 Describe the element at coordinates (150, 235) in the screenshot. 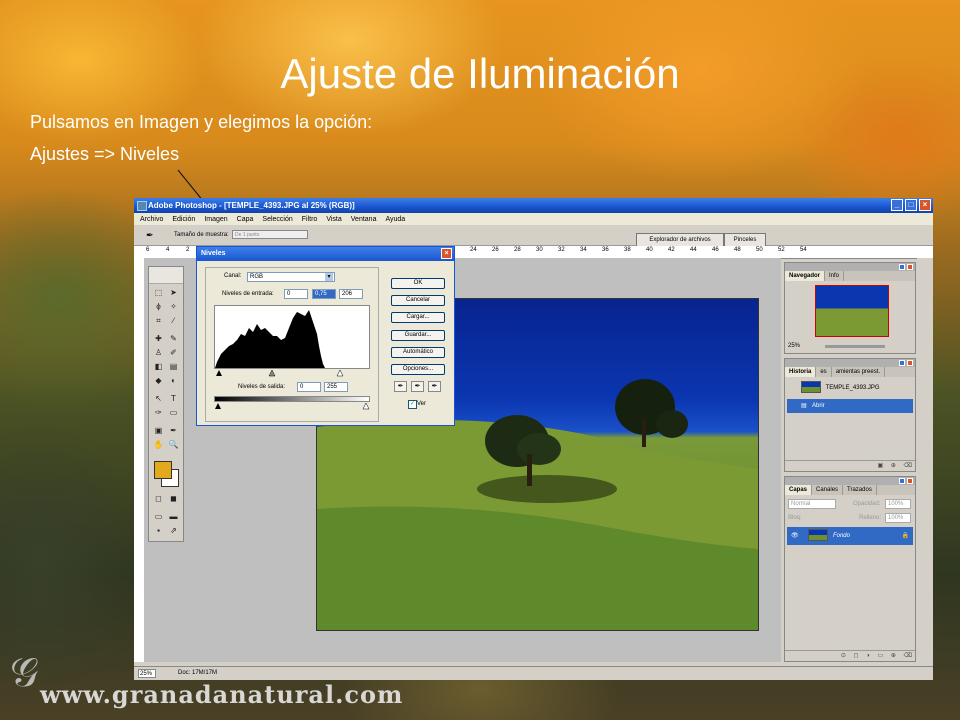

I see `eyedropper-icon: ✒` at that location.